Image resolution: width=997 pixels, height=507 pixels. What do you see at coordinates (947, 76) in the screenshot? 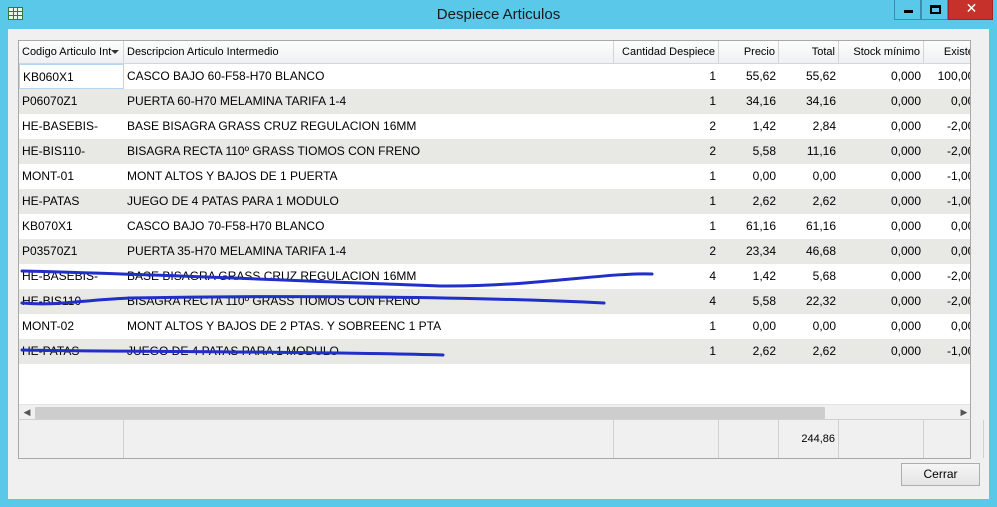
I see `cell-existencias: 100,000` at bounding box center [947, 76].